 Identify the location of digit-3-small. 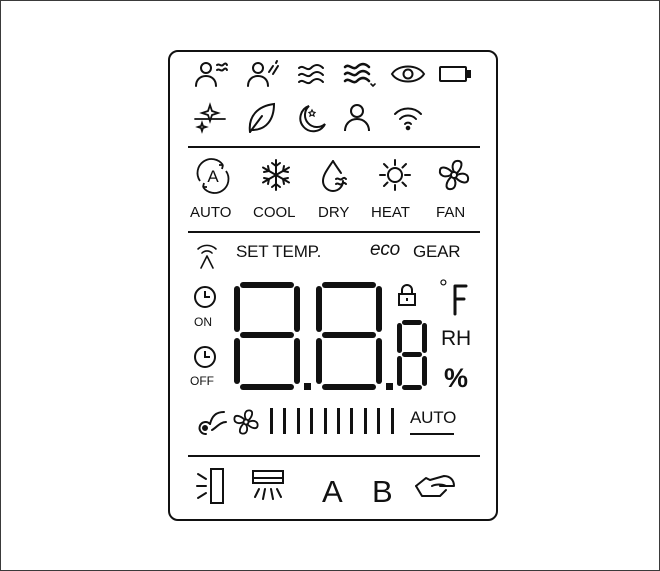
(412, 355).